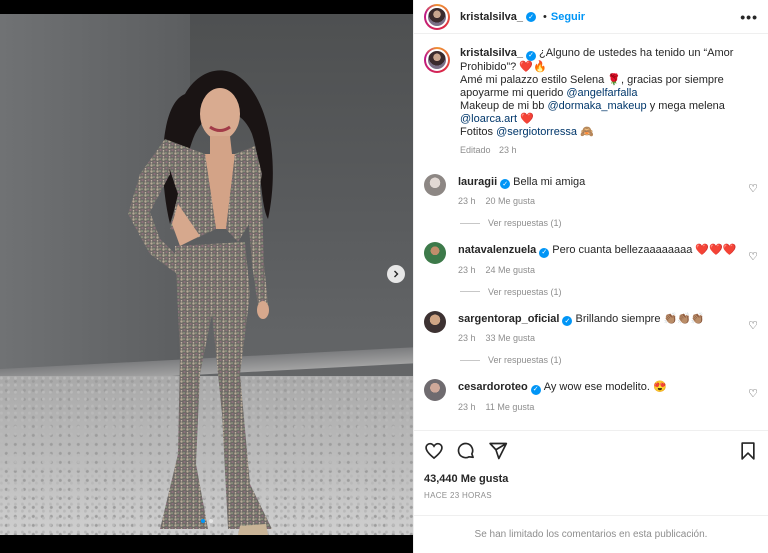  What do you see at coordinates (493, 387) in the screenshot?
I see `comment-username: cesardoroteo` at bounding box center [493, 387].